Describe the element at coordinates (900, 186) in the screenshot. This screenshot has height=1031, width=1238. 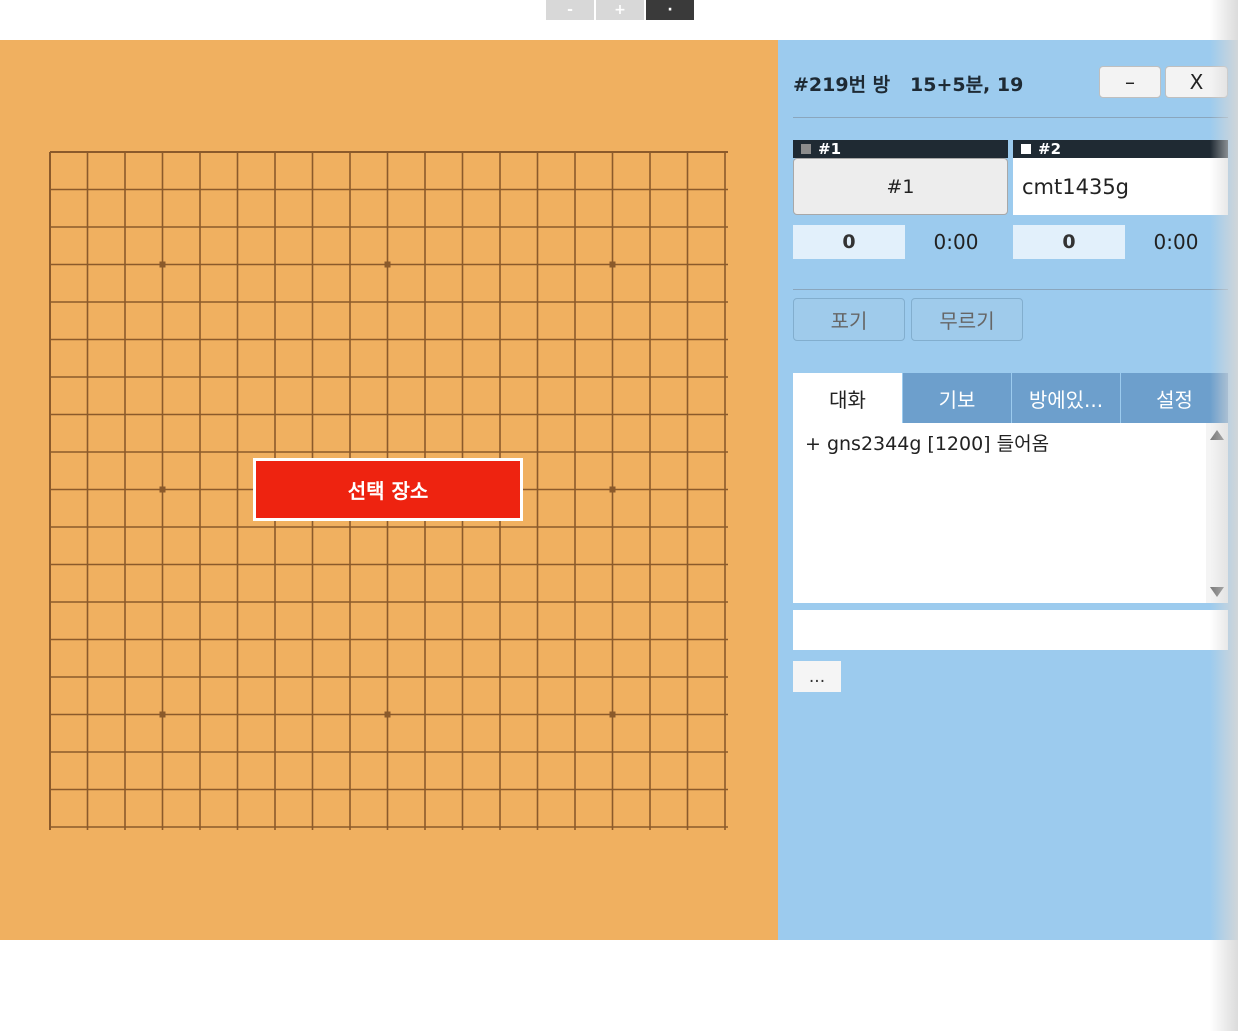
I see `player-seat-button: #1` at that location.